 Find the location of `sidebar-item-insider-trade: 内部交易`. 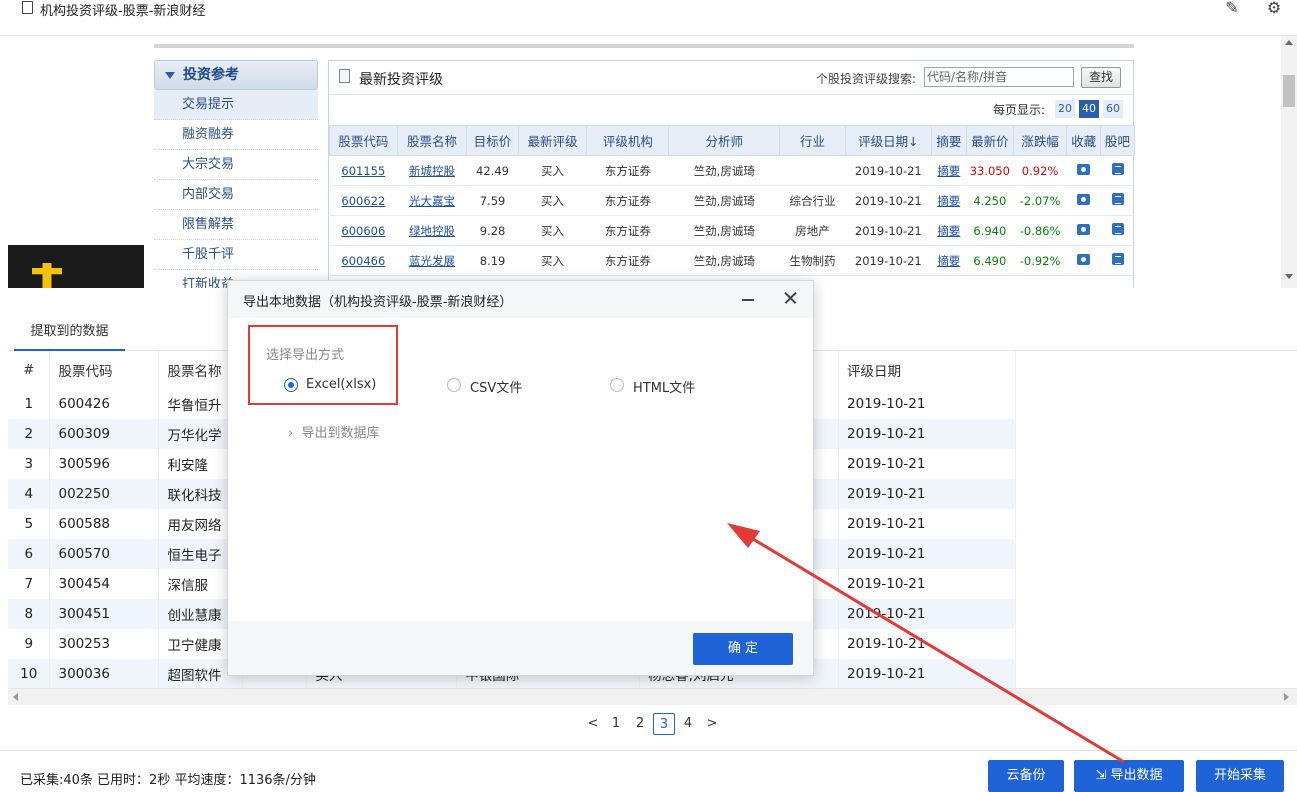

sidebar-item-insider-trade: 内部交易 is located at coordinates (236, 195).